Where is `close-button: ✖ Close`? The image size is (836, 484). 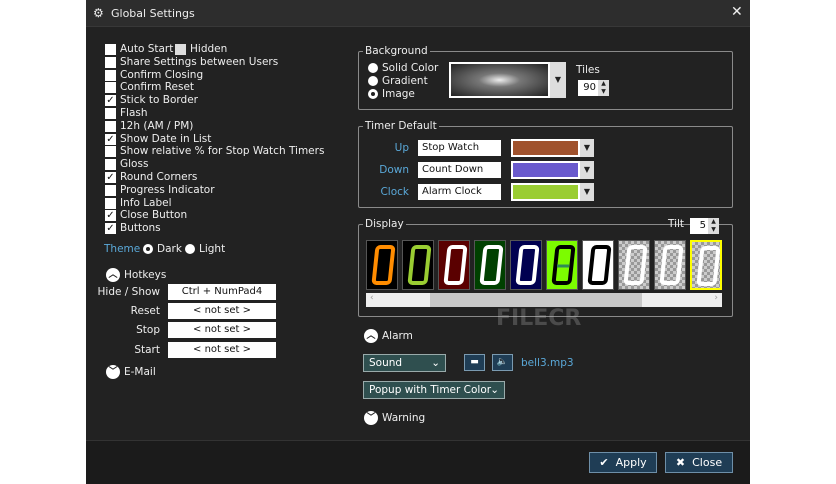
close-button: ✖ Close is located at coordinates (699, 462).